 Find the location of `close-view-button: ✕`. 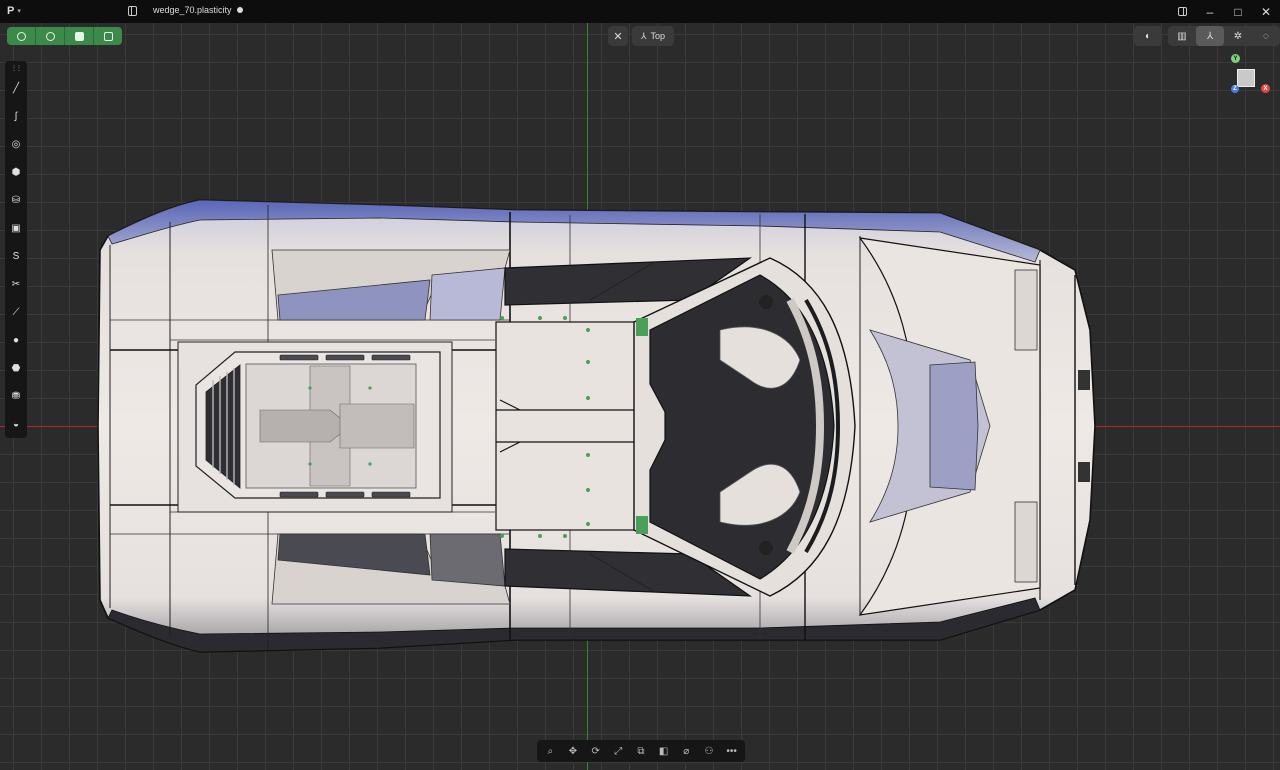

close-view-button: ✕ is located at coordinates (618, 36).